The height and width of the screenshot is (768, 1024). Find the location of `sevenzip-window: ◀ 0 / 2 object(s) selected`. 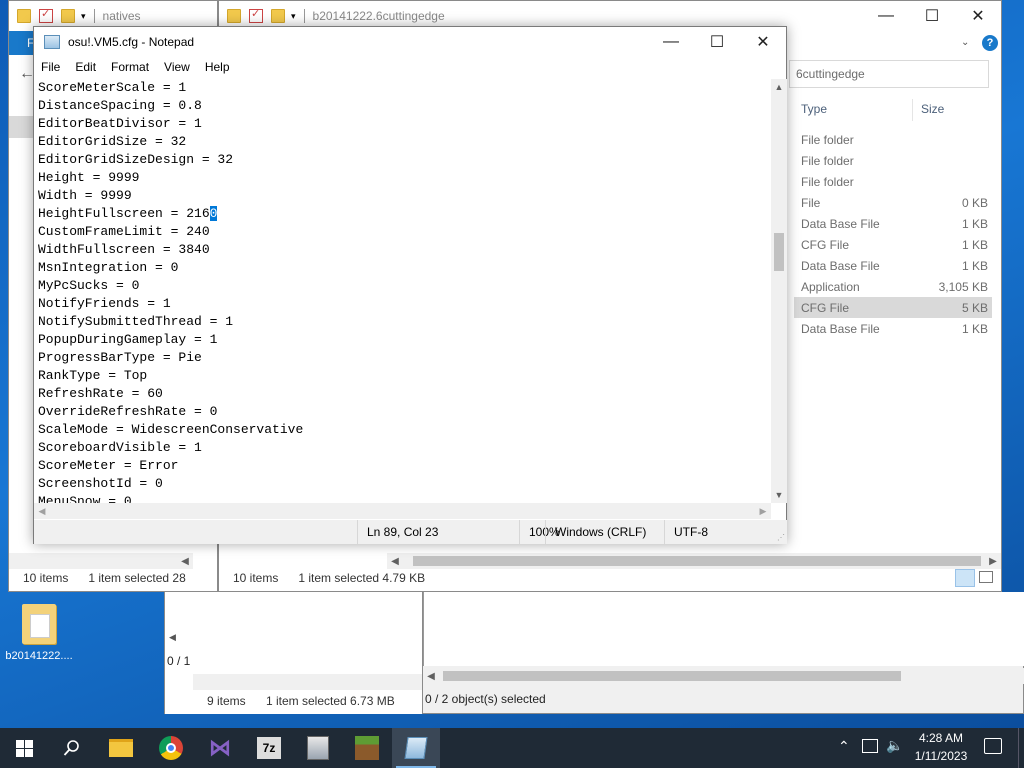

sevenzip-window: ◀ 0 / 2 object(s) selected is located at coordinates (723, 653).